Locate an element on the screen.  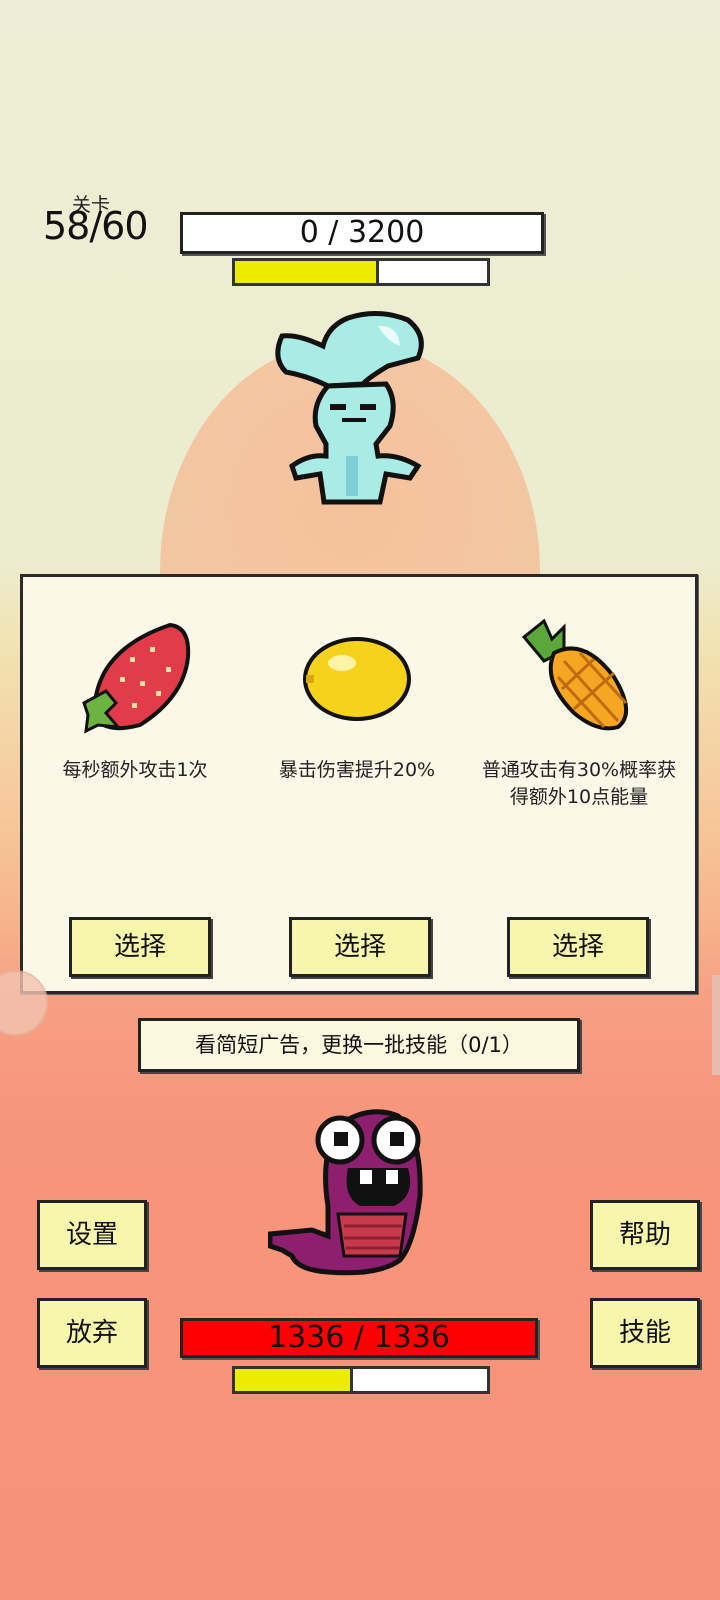
enemy-energy-bar is located at coordinates (361, 272).